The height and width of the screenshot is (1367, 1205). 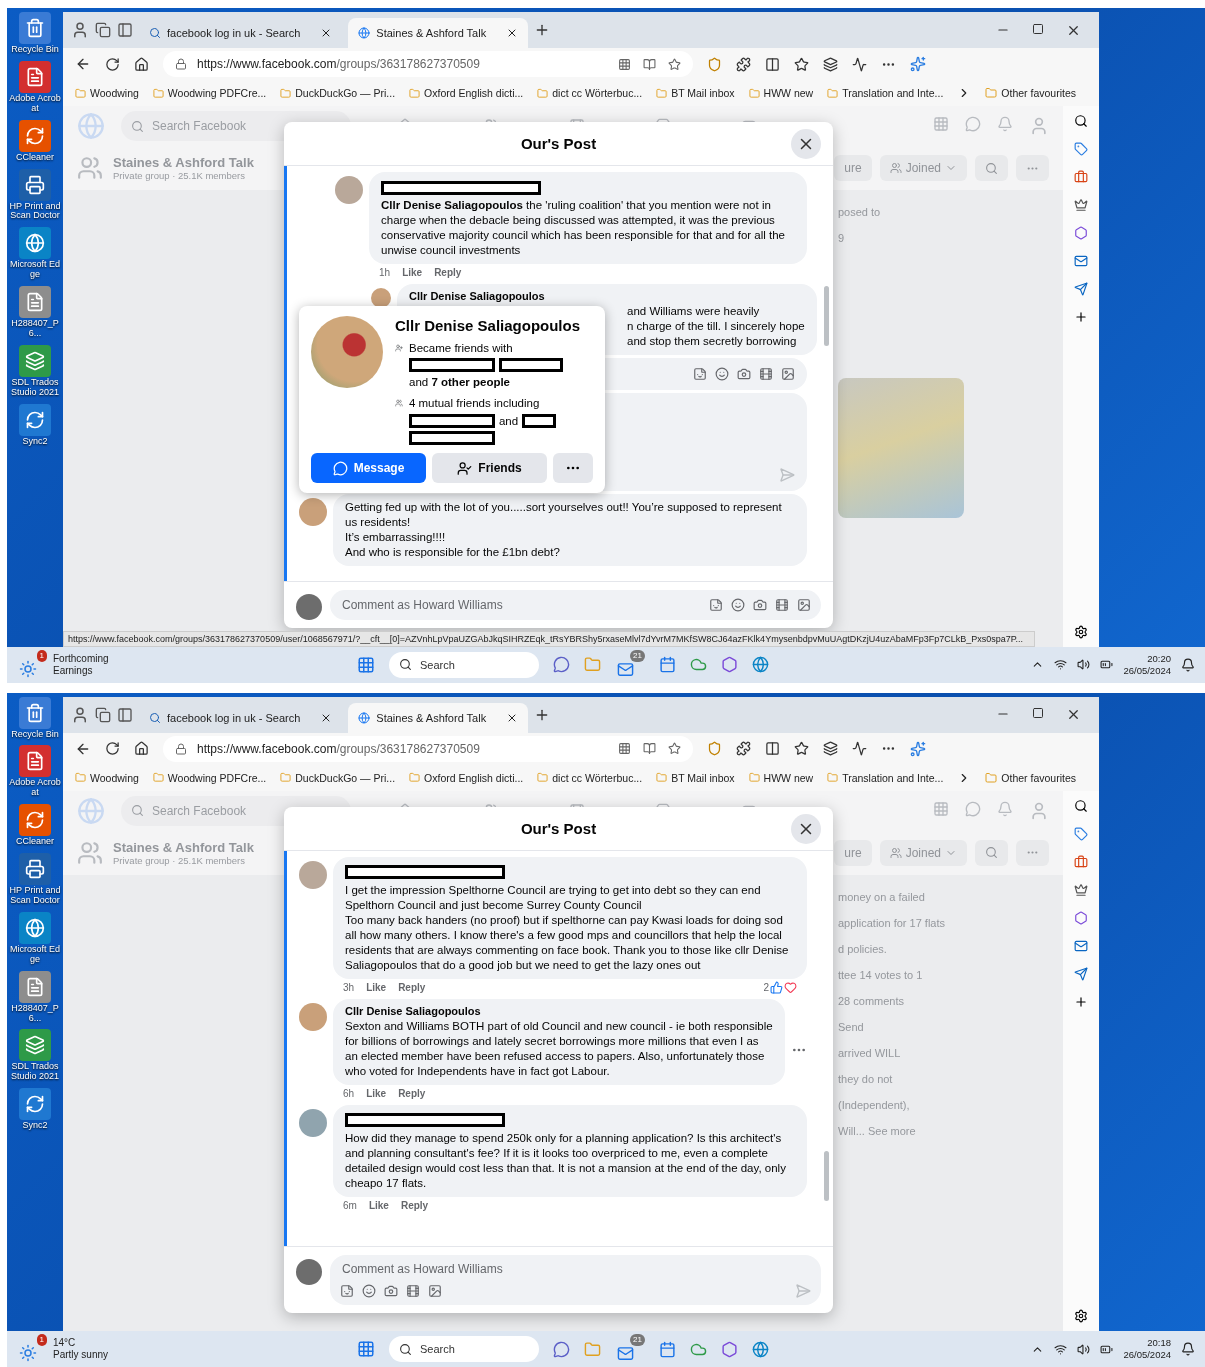 I want to click on background-text: Send, so click(x=851, y=1026).